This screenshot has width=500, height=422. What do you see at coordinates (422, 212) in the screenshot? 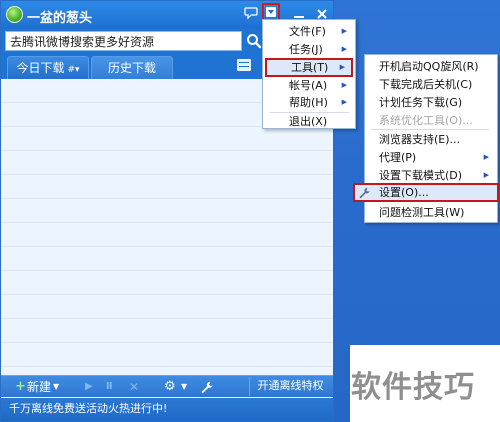
I see `menu-item-label: 问题检测工具(W)` at bounding box center [422, 212].